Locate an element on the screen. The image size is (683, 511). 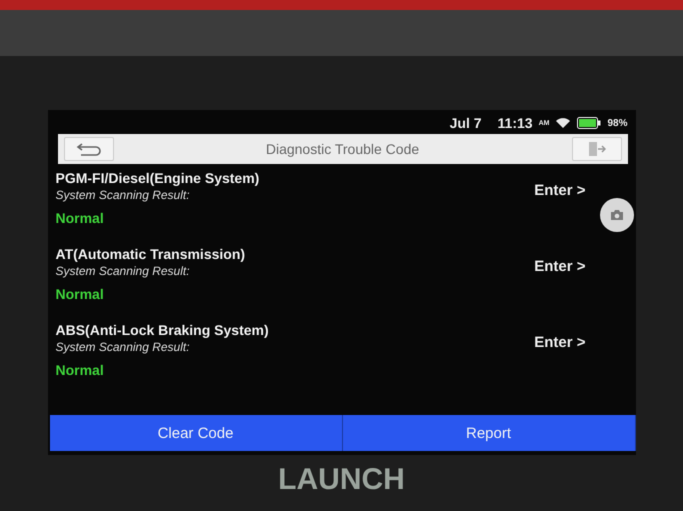
wifi-icon is located at coordinates (563, 123).